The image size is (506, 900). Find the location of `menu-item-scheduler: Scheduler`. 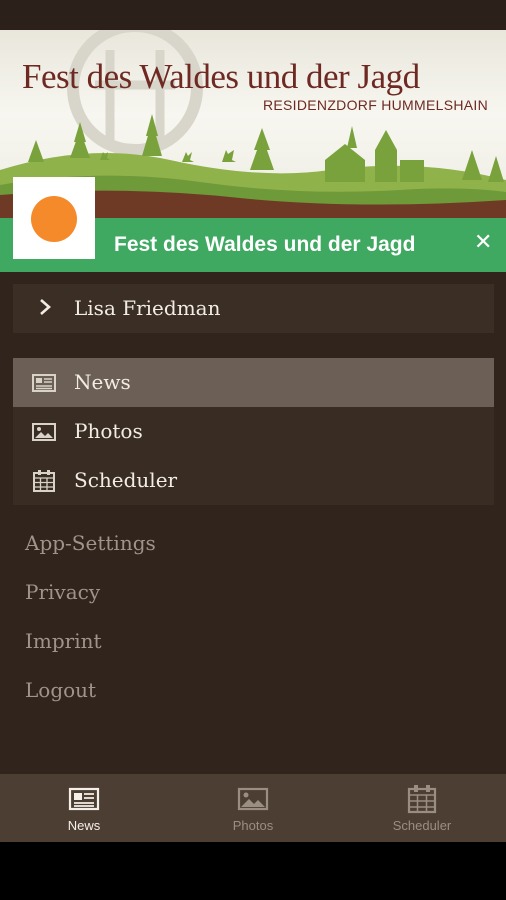

menu-item-scheduler: Scheduler is located at coordinates (253, 480).